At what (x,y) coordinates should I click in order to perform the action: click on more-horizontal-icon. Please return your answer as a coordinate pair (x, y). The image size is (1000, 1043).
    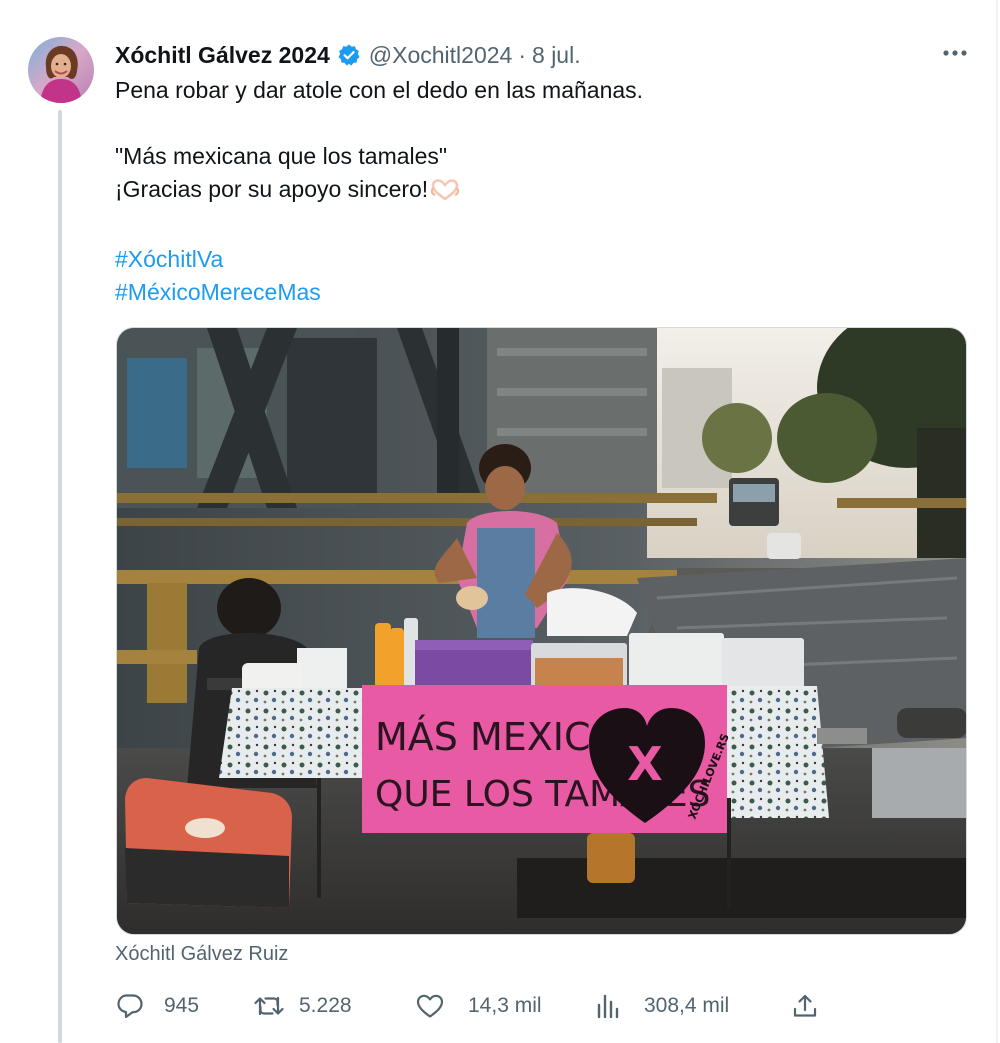
    Looking at the image, I should click on (955, 53).